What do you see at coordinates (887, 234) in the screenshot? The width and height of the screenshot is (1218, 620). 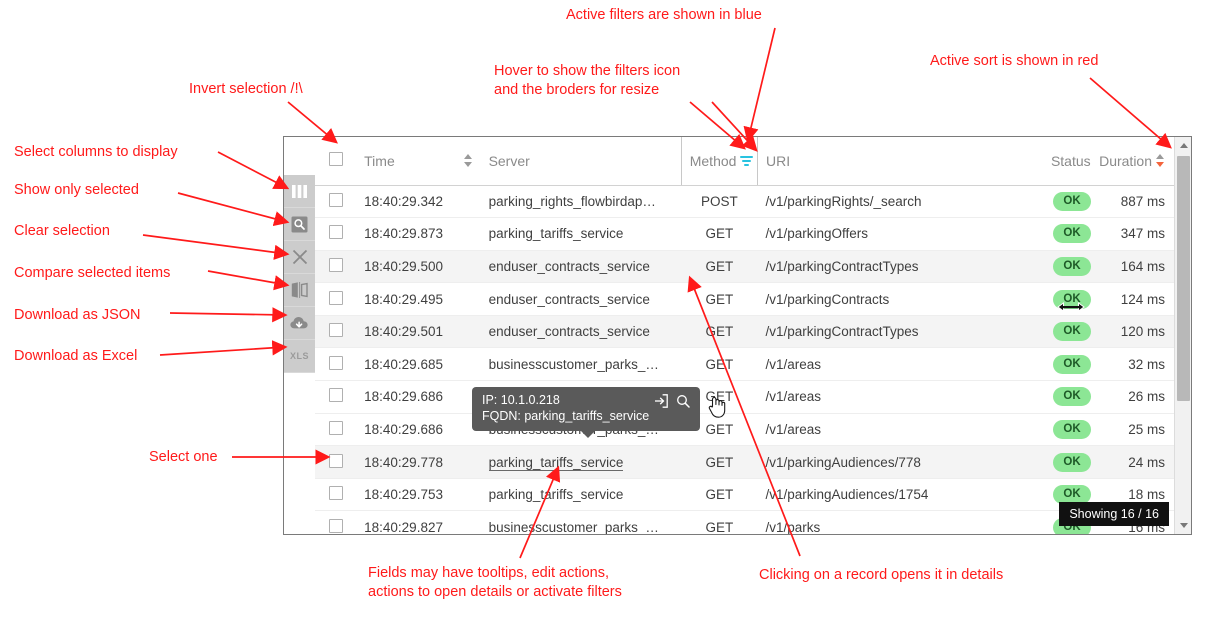 I see `cell-uri: /v1/parkingOffers` at bounding box center [887, 234].